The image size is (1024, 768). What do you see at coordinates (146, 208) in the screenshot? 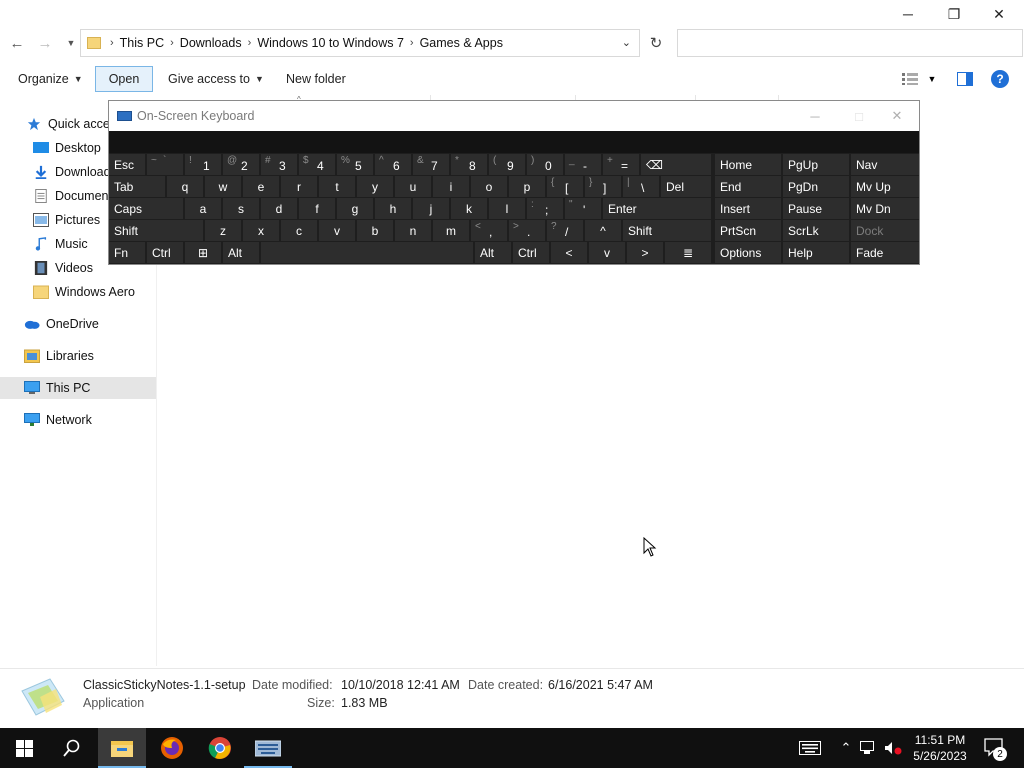
I see `key-caps: Caps` at bounding box center [146, 208].